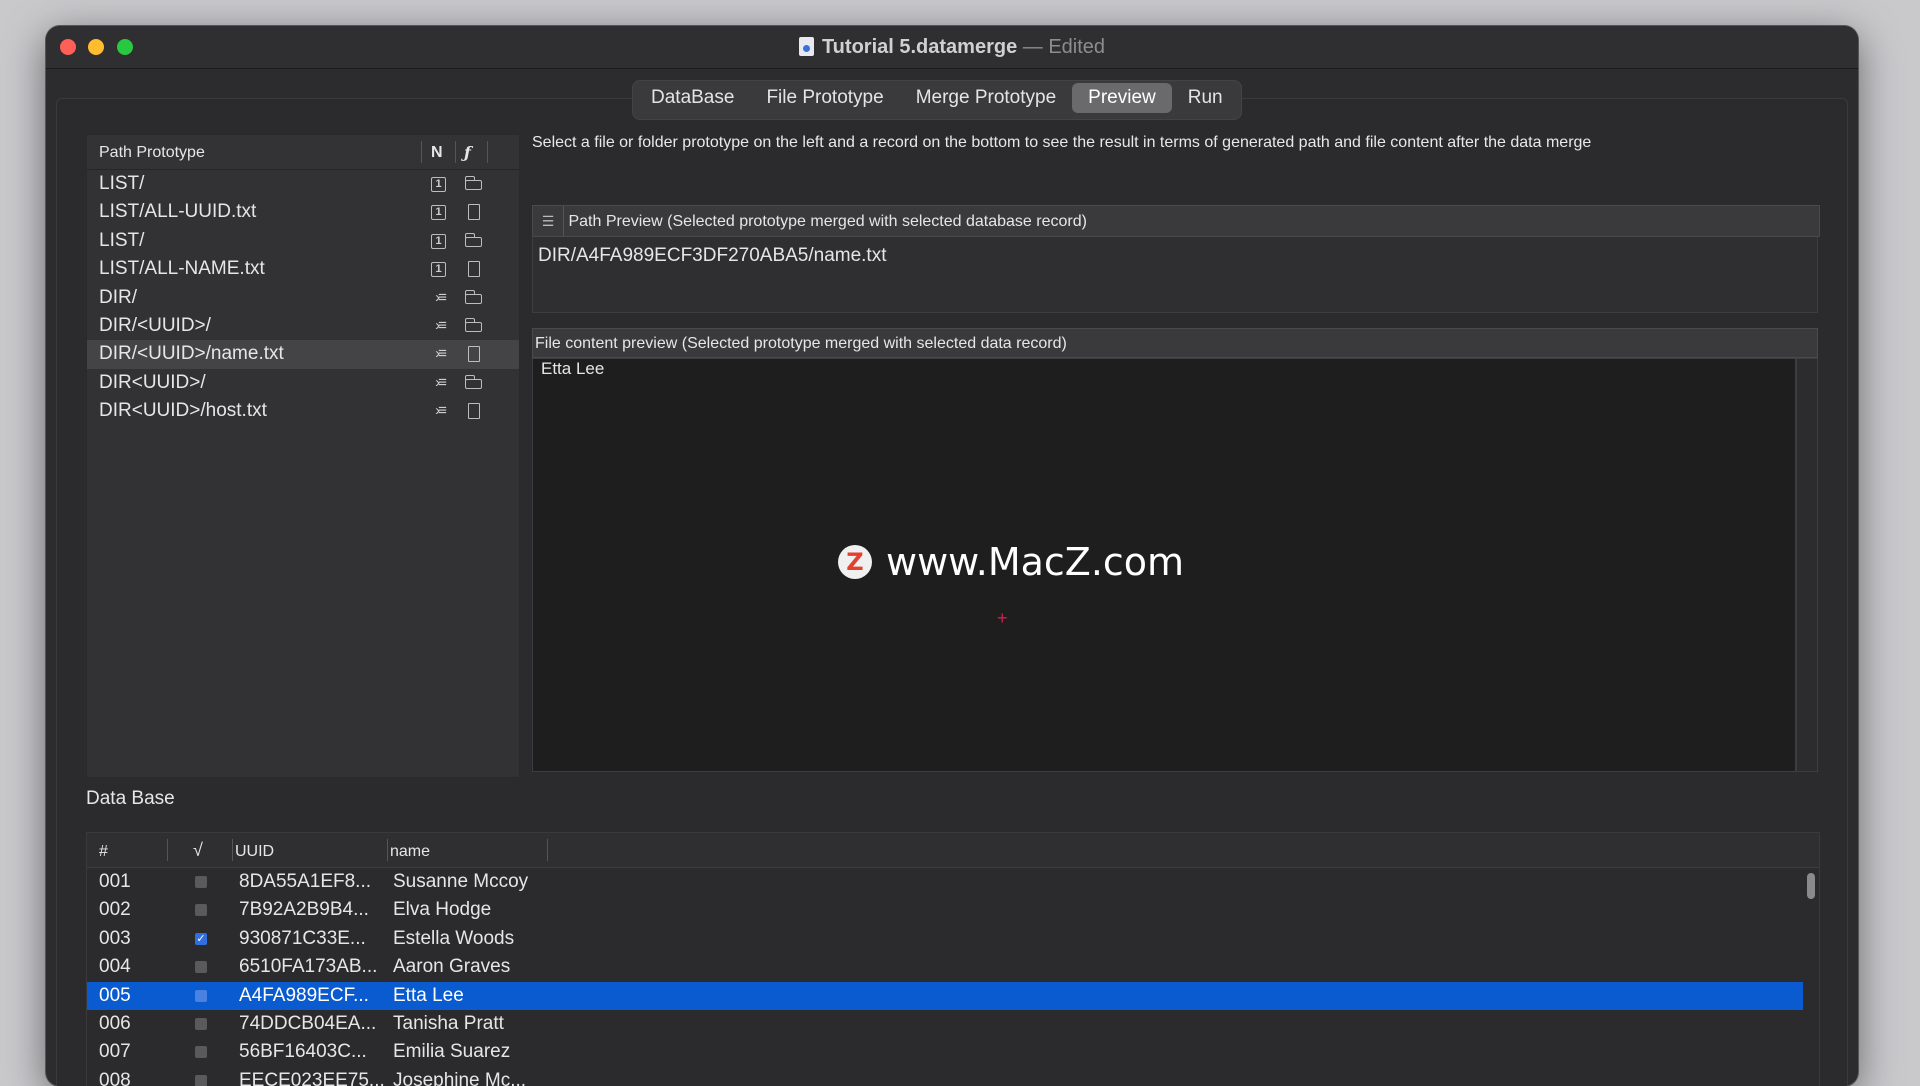 This screenshot has width=1920, height=1086. What do you see at coordinates (437, 153) in the screenshot?
I see `column-header-n: N` at bounding box center [437, 153].